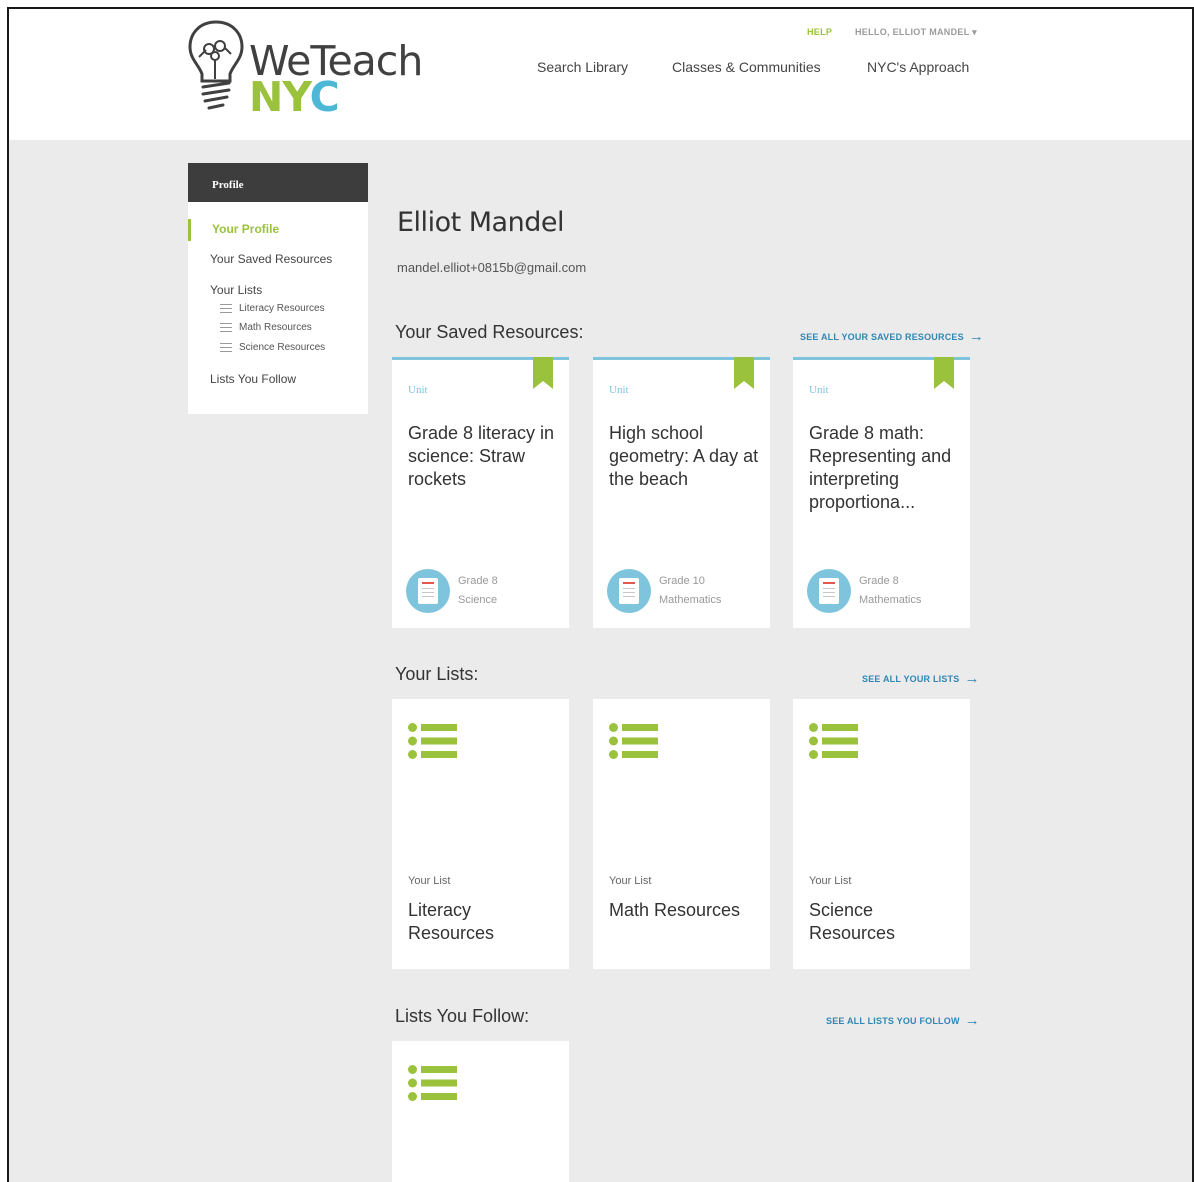  I want to click on see-all-follow-label: SEE ALL LISTS YOU FOLLOW, so click(893, 1020).